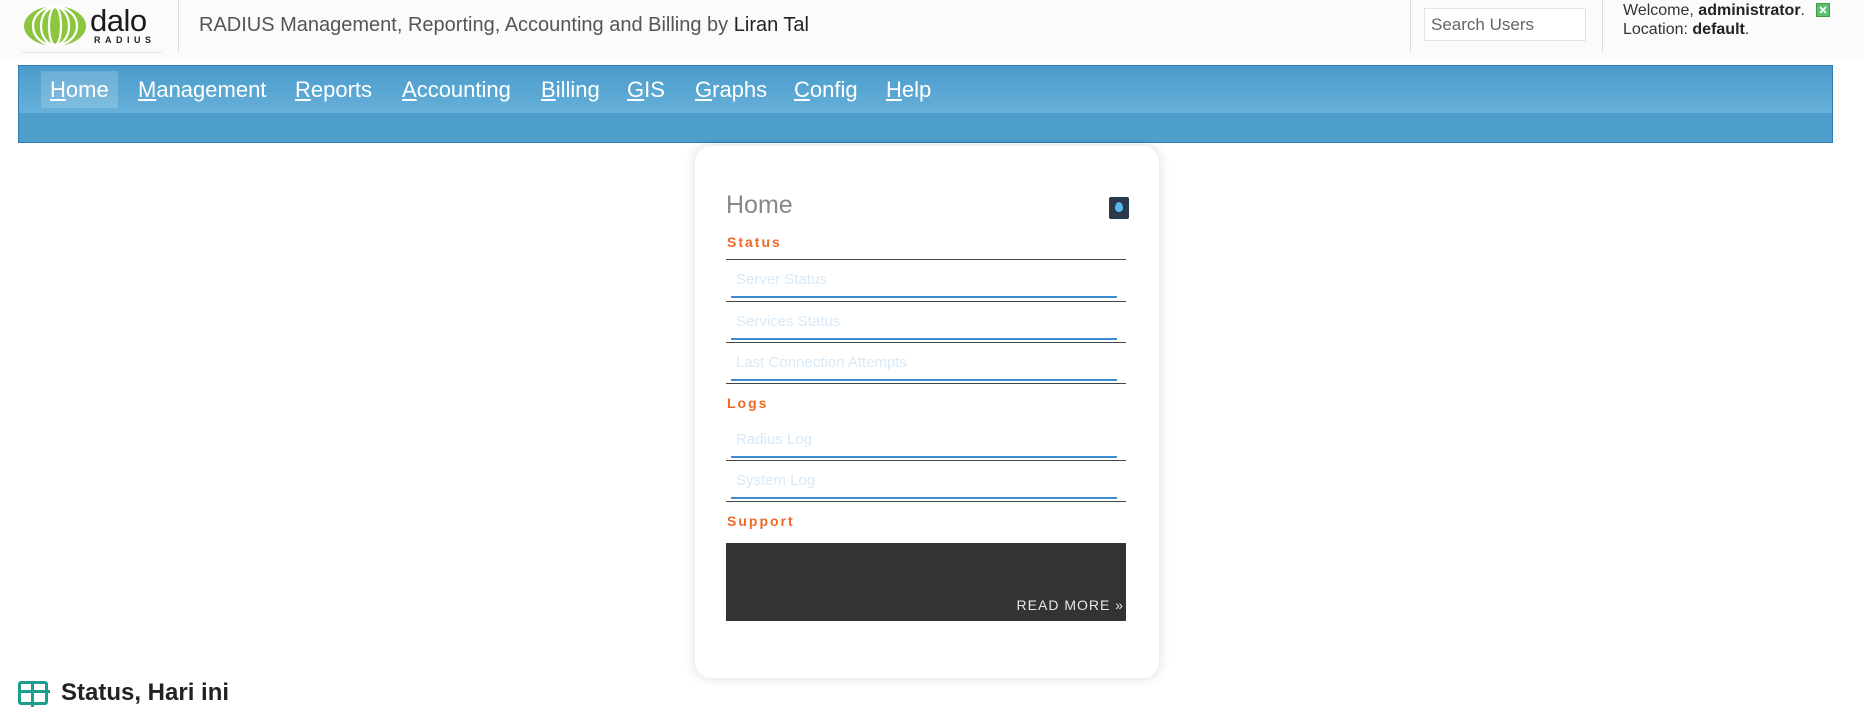 The height and width of the screenshot is (707, 1864). Describe the element at coordinates (1655, 29) in the screenshot. I see `location-label: Location:` at that location.